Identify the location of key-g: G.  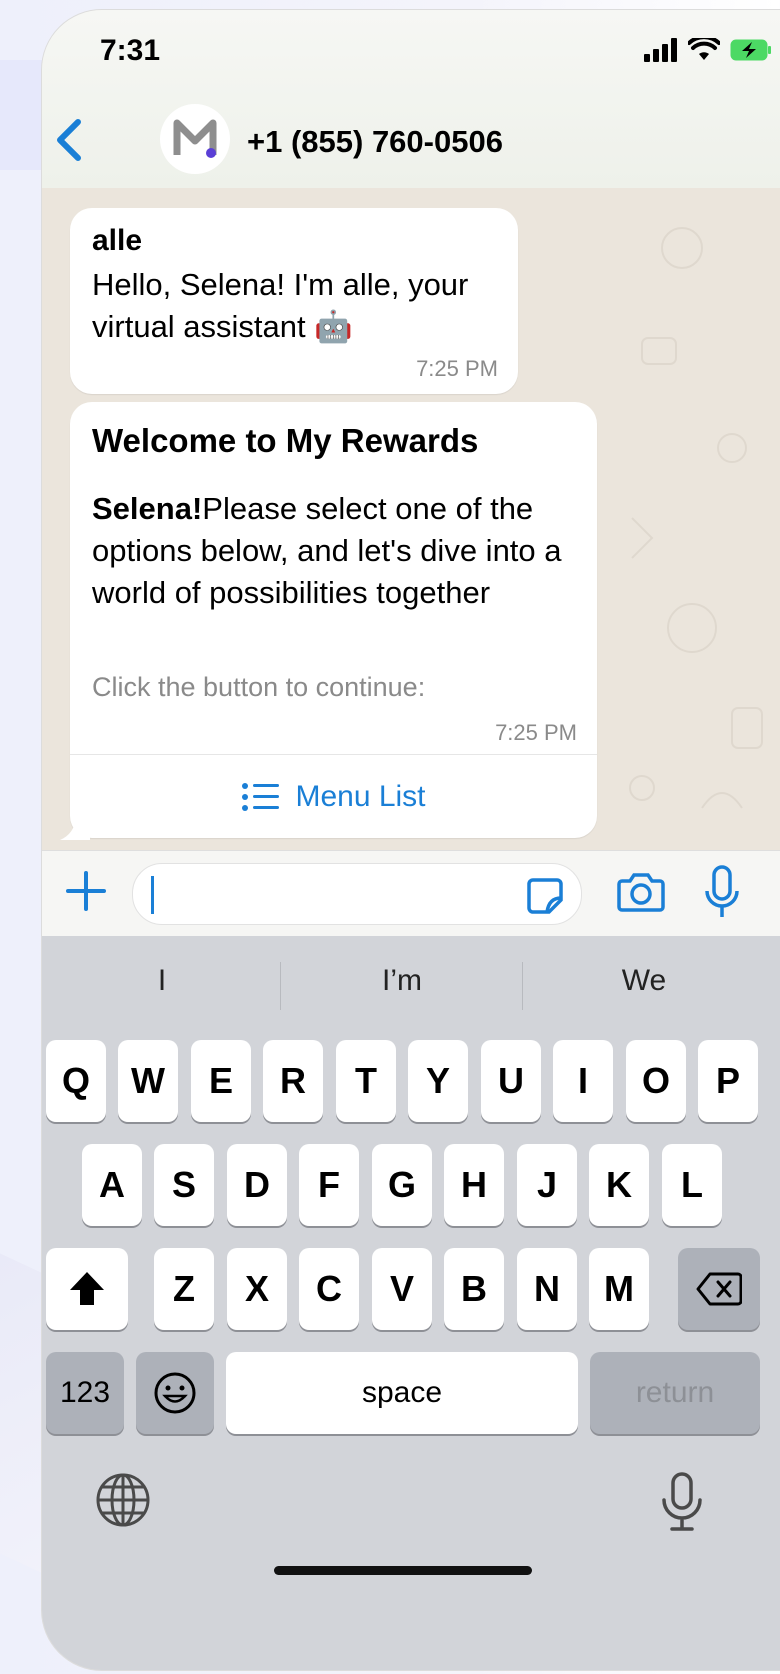
(402, 1185).